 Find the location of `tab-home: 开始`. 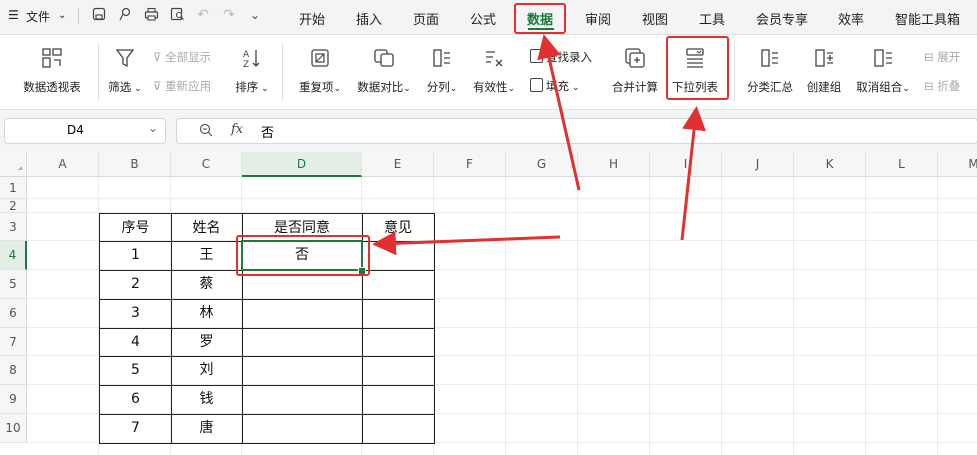

tab-home: 开始 is located at coordinates (312, 18).